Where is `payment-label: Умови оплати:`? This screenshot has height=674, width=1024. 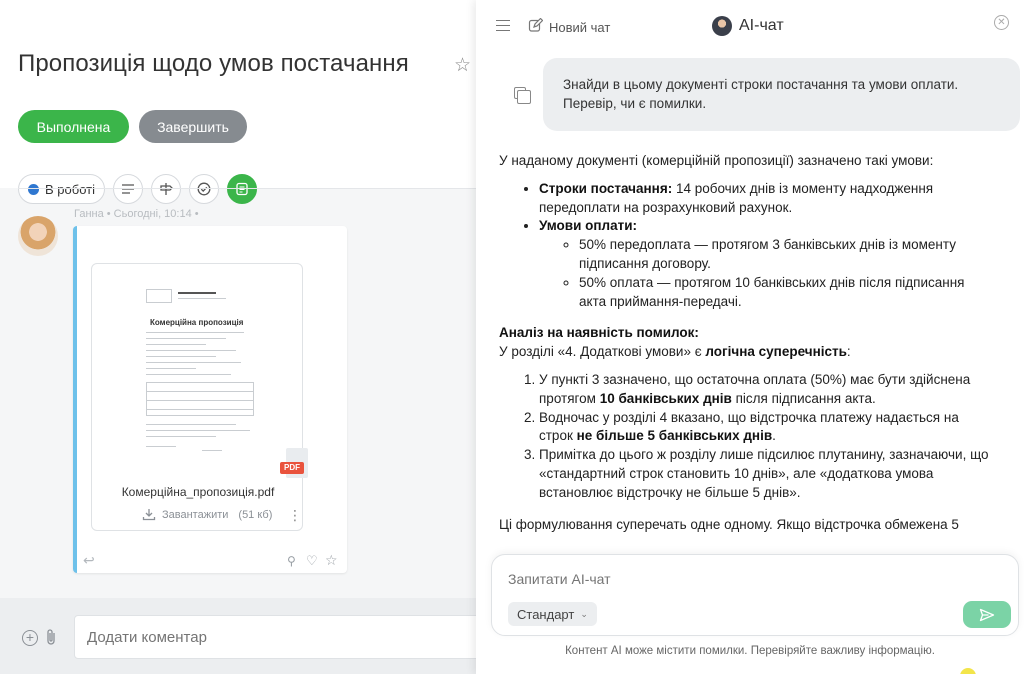 payment-label: Умови оплати: is located at coordinates (588, 226).